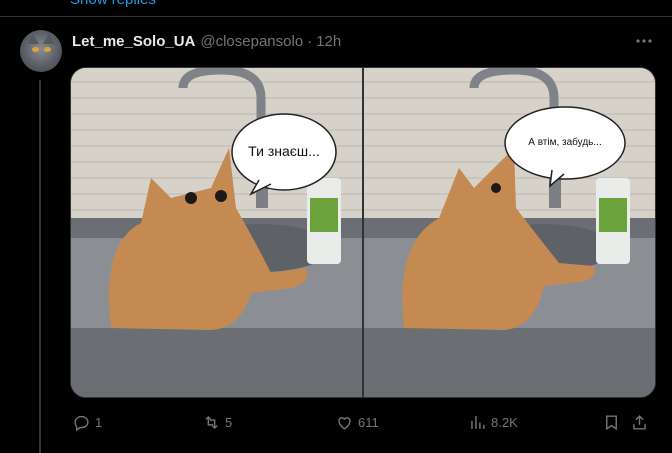  Describe the element at coordinates (478, 422) in the screenshot. I see `views-icon` at that location.